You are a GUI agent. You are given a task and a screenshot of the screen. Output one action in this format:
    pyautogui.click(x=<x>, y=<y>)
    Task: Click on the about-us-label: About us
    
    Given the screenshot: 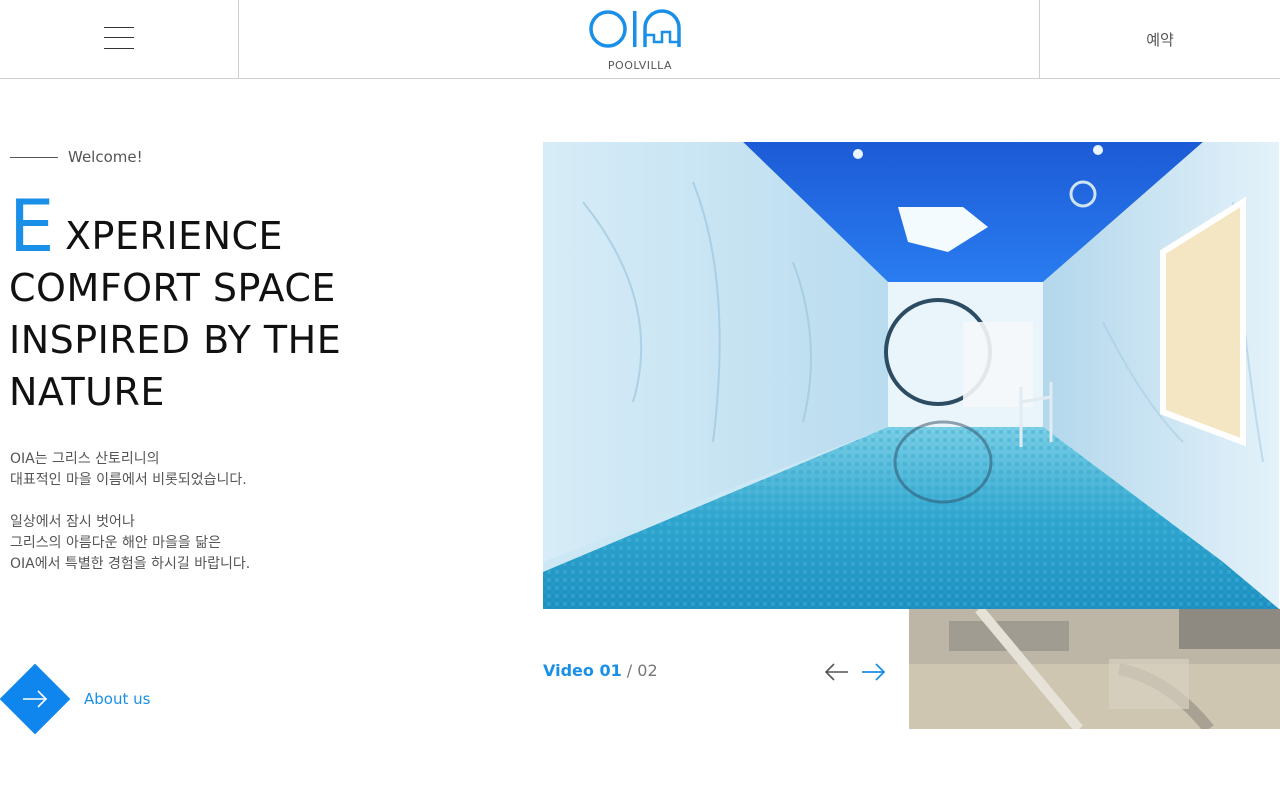 What is the action you would take?
    pyautogui.click(x=117, y=699)
    